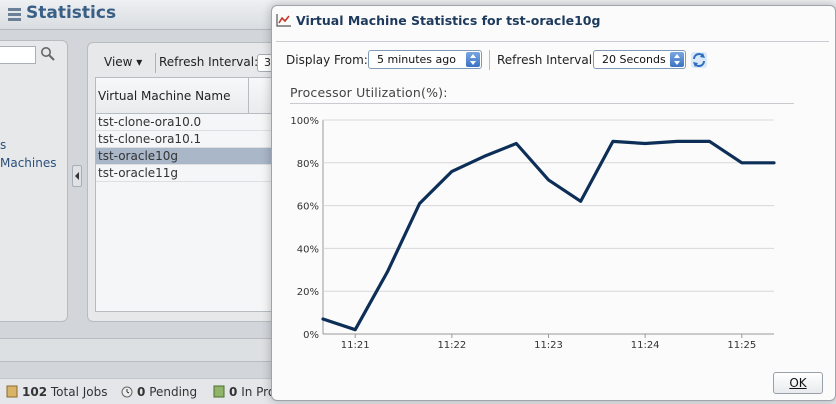 The height and width of the screenshot is (404, 836). Describe the element at coordinates (77, 176) in the screenshot. I see `collapse-panel-handle` at that location.